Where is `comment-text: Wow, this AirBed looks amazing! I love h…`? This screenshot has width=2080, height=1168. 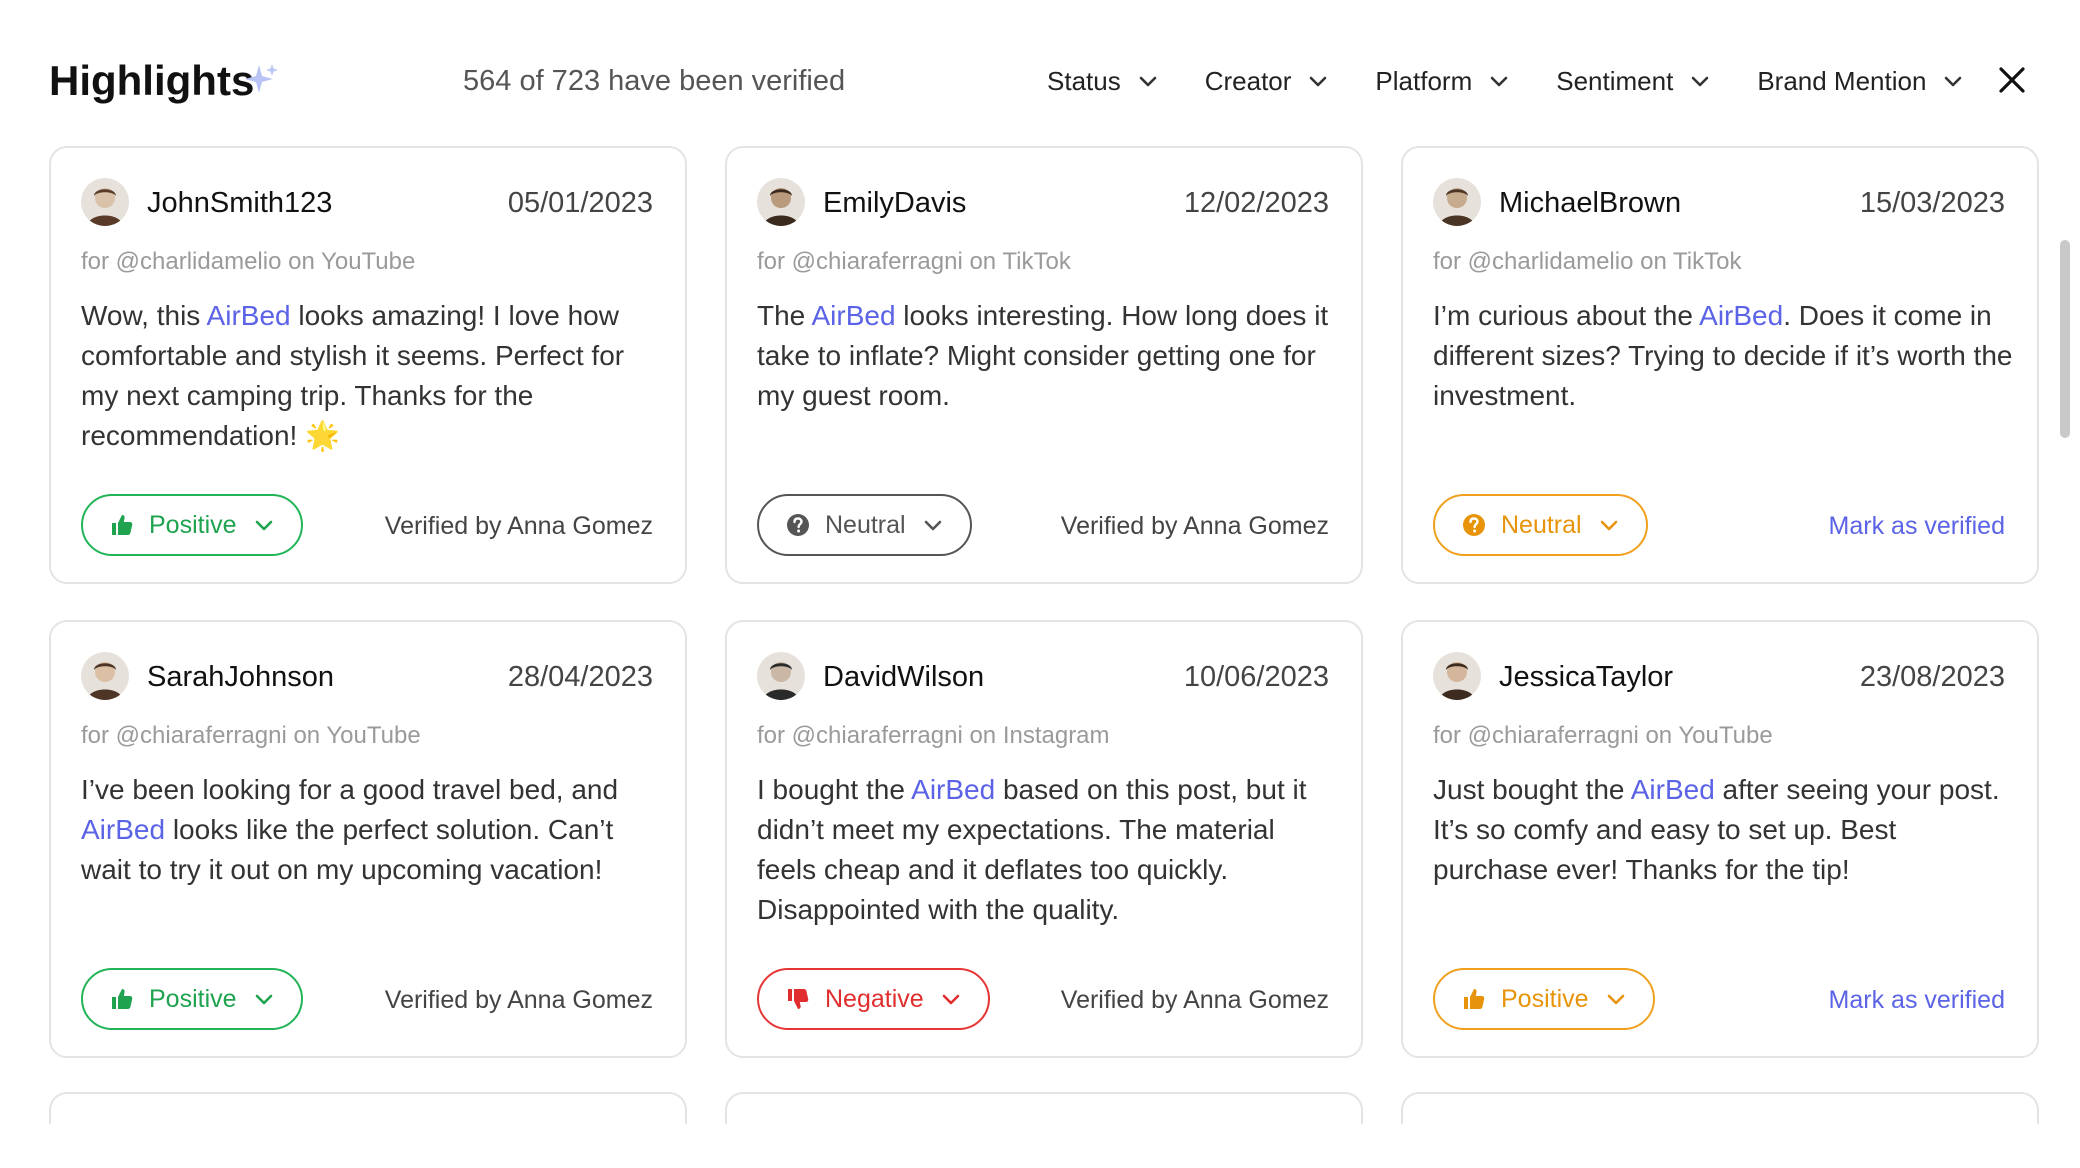
comment-text: Wow, this AirBed looks amazing! I love h… is located at coordinates (371, 376).